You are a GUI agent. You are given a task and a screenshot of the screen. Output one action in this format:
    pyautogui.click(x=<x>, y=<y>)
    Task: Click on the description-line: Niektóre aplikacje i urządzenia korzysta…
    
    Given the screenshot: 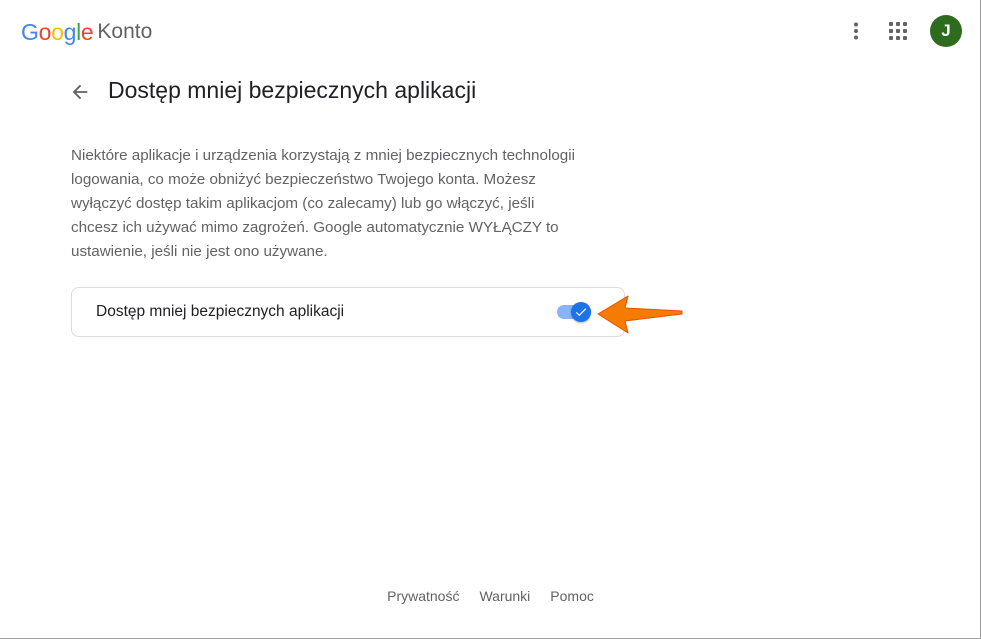 What is the action you would take?
    pyautogui.click(x=323, y=155)
    